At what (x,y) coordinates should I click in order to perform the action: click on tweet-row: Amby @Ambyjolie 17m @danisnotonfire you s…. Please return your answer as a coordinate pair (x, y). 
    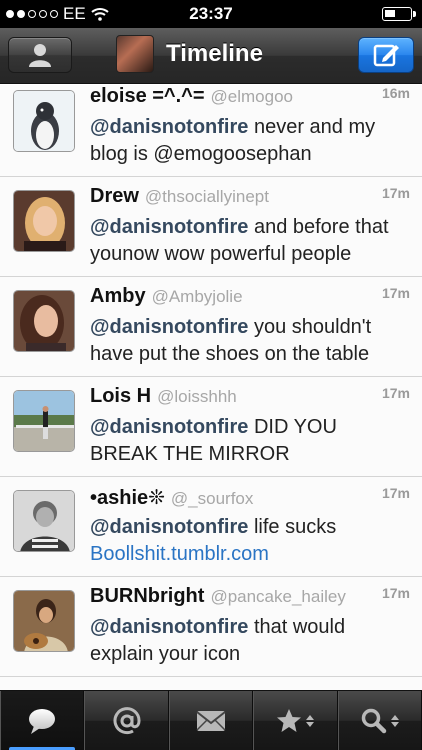
    Looking at the image, I should click on (211, 327).